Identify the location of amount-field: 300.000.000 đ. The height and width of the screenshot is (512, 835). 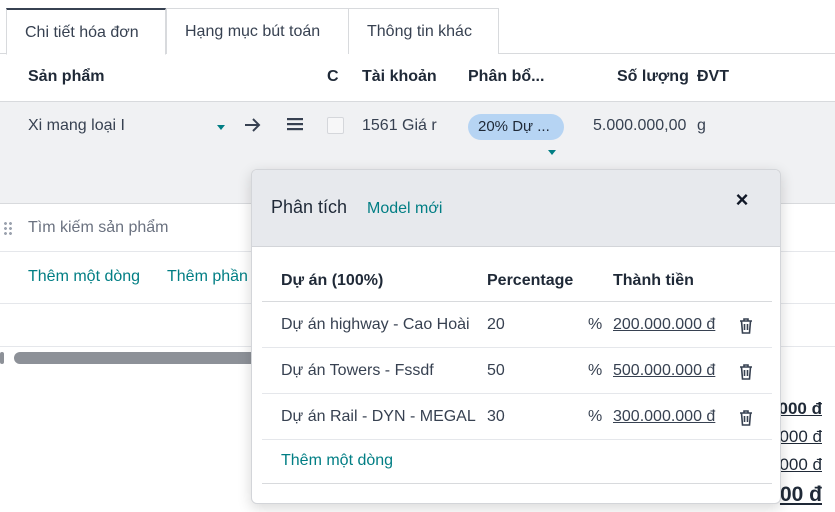
(664, 417).